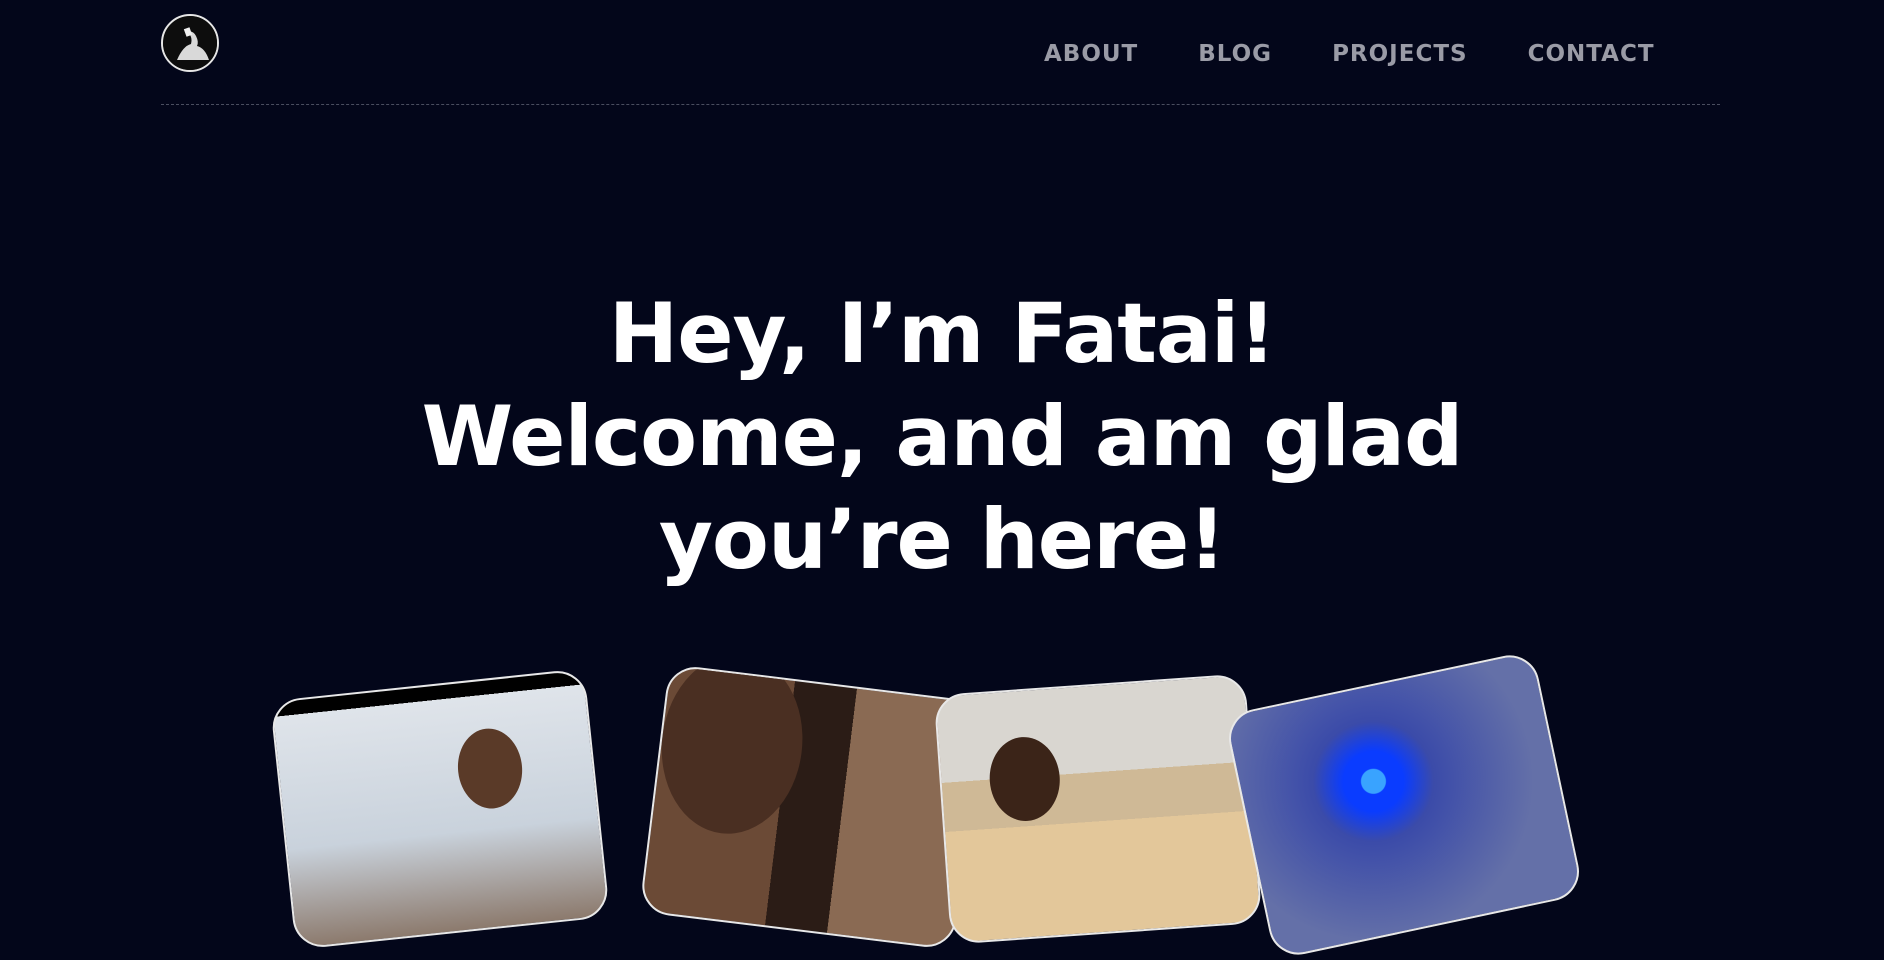 The width and height of the screenshot is (1884, 960). What do you see at coordinates (1235, 54) in the screenshot?
I see `nav-blog: BLOG` at bounding box center [1235, 54].